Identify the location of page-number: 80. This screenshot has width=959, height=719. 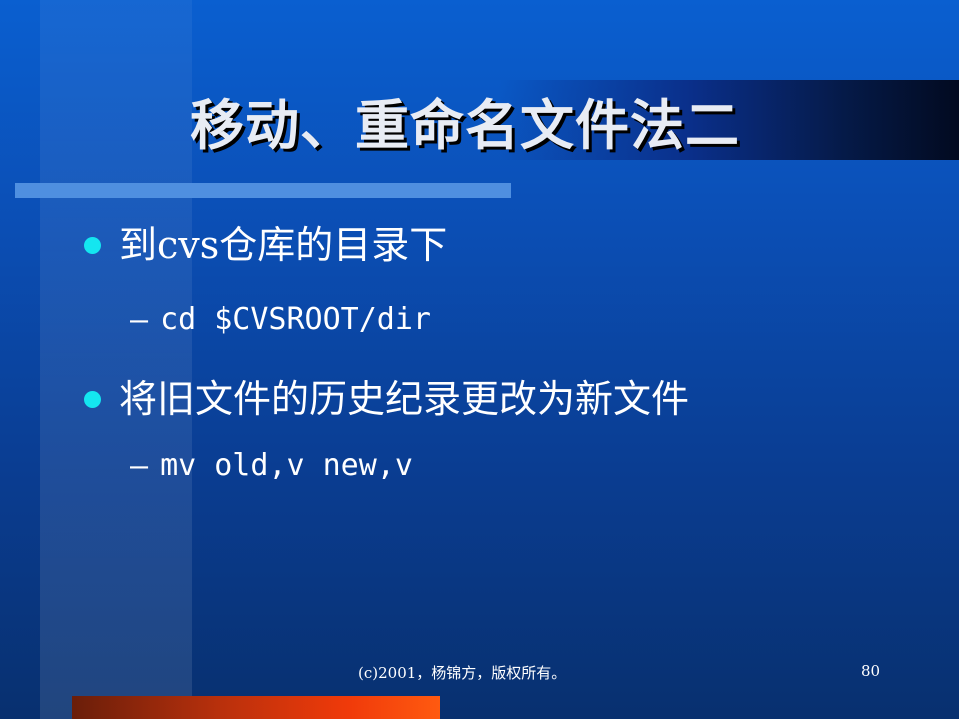
(871, 671).